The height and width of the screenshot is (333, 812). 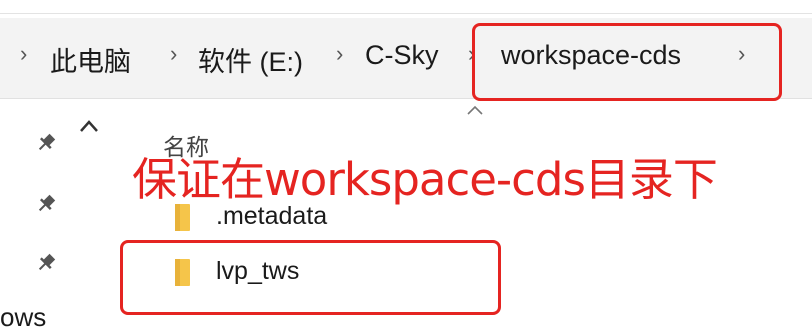 I want to click on folder-icon, so click(x=182, y=217).